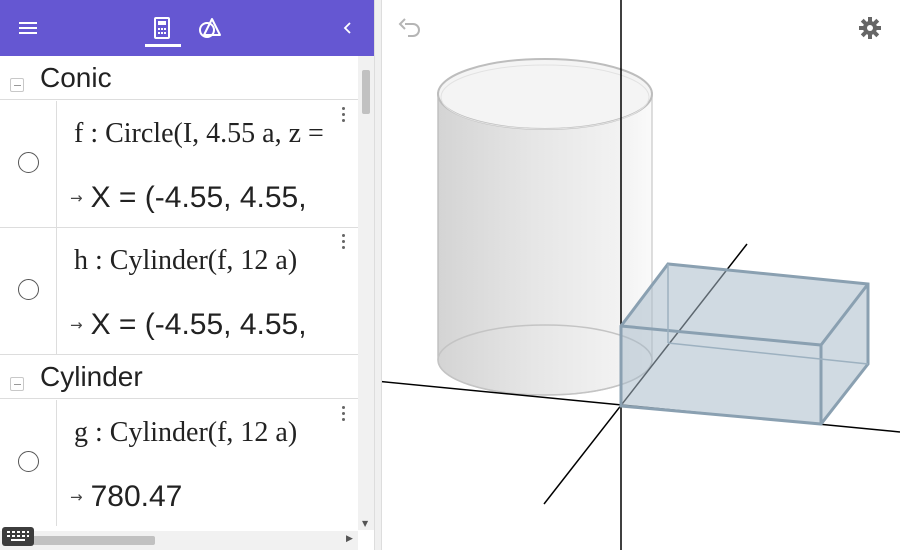 This screenshot has width=900, height=550. What do you see at coordinates (179, 78) in the screenshot?
I see `group-header-conic: Conic` at bounding box center [179, 78].